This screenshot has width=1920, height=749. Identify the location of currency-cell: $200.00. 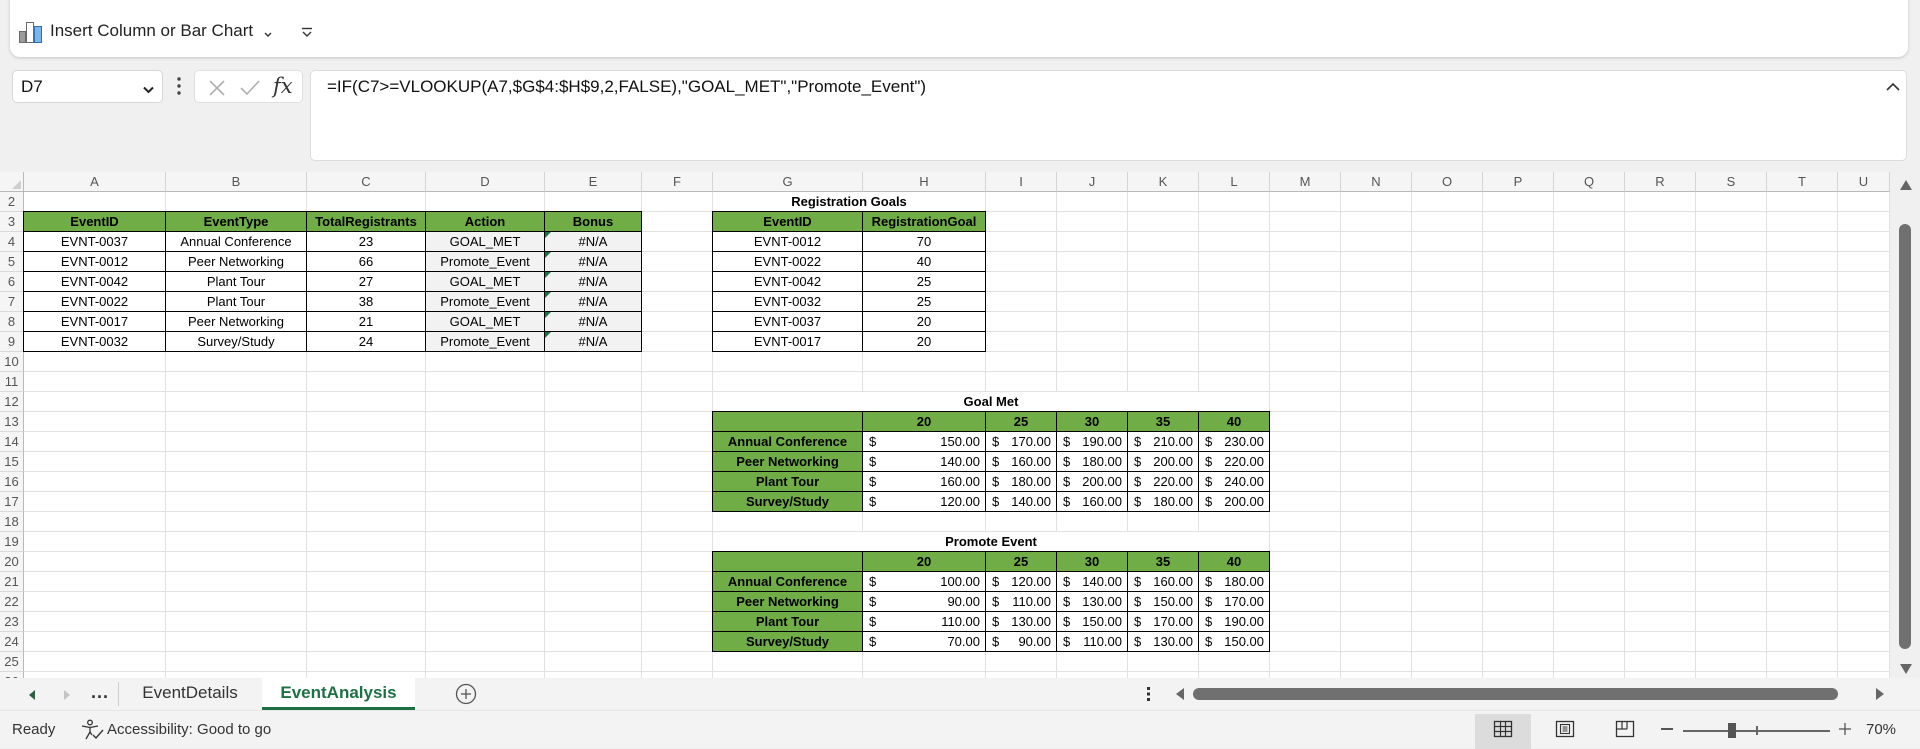
(1163, 461).